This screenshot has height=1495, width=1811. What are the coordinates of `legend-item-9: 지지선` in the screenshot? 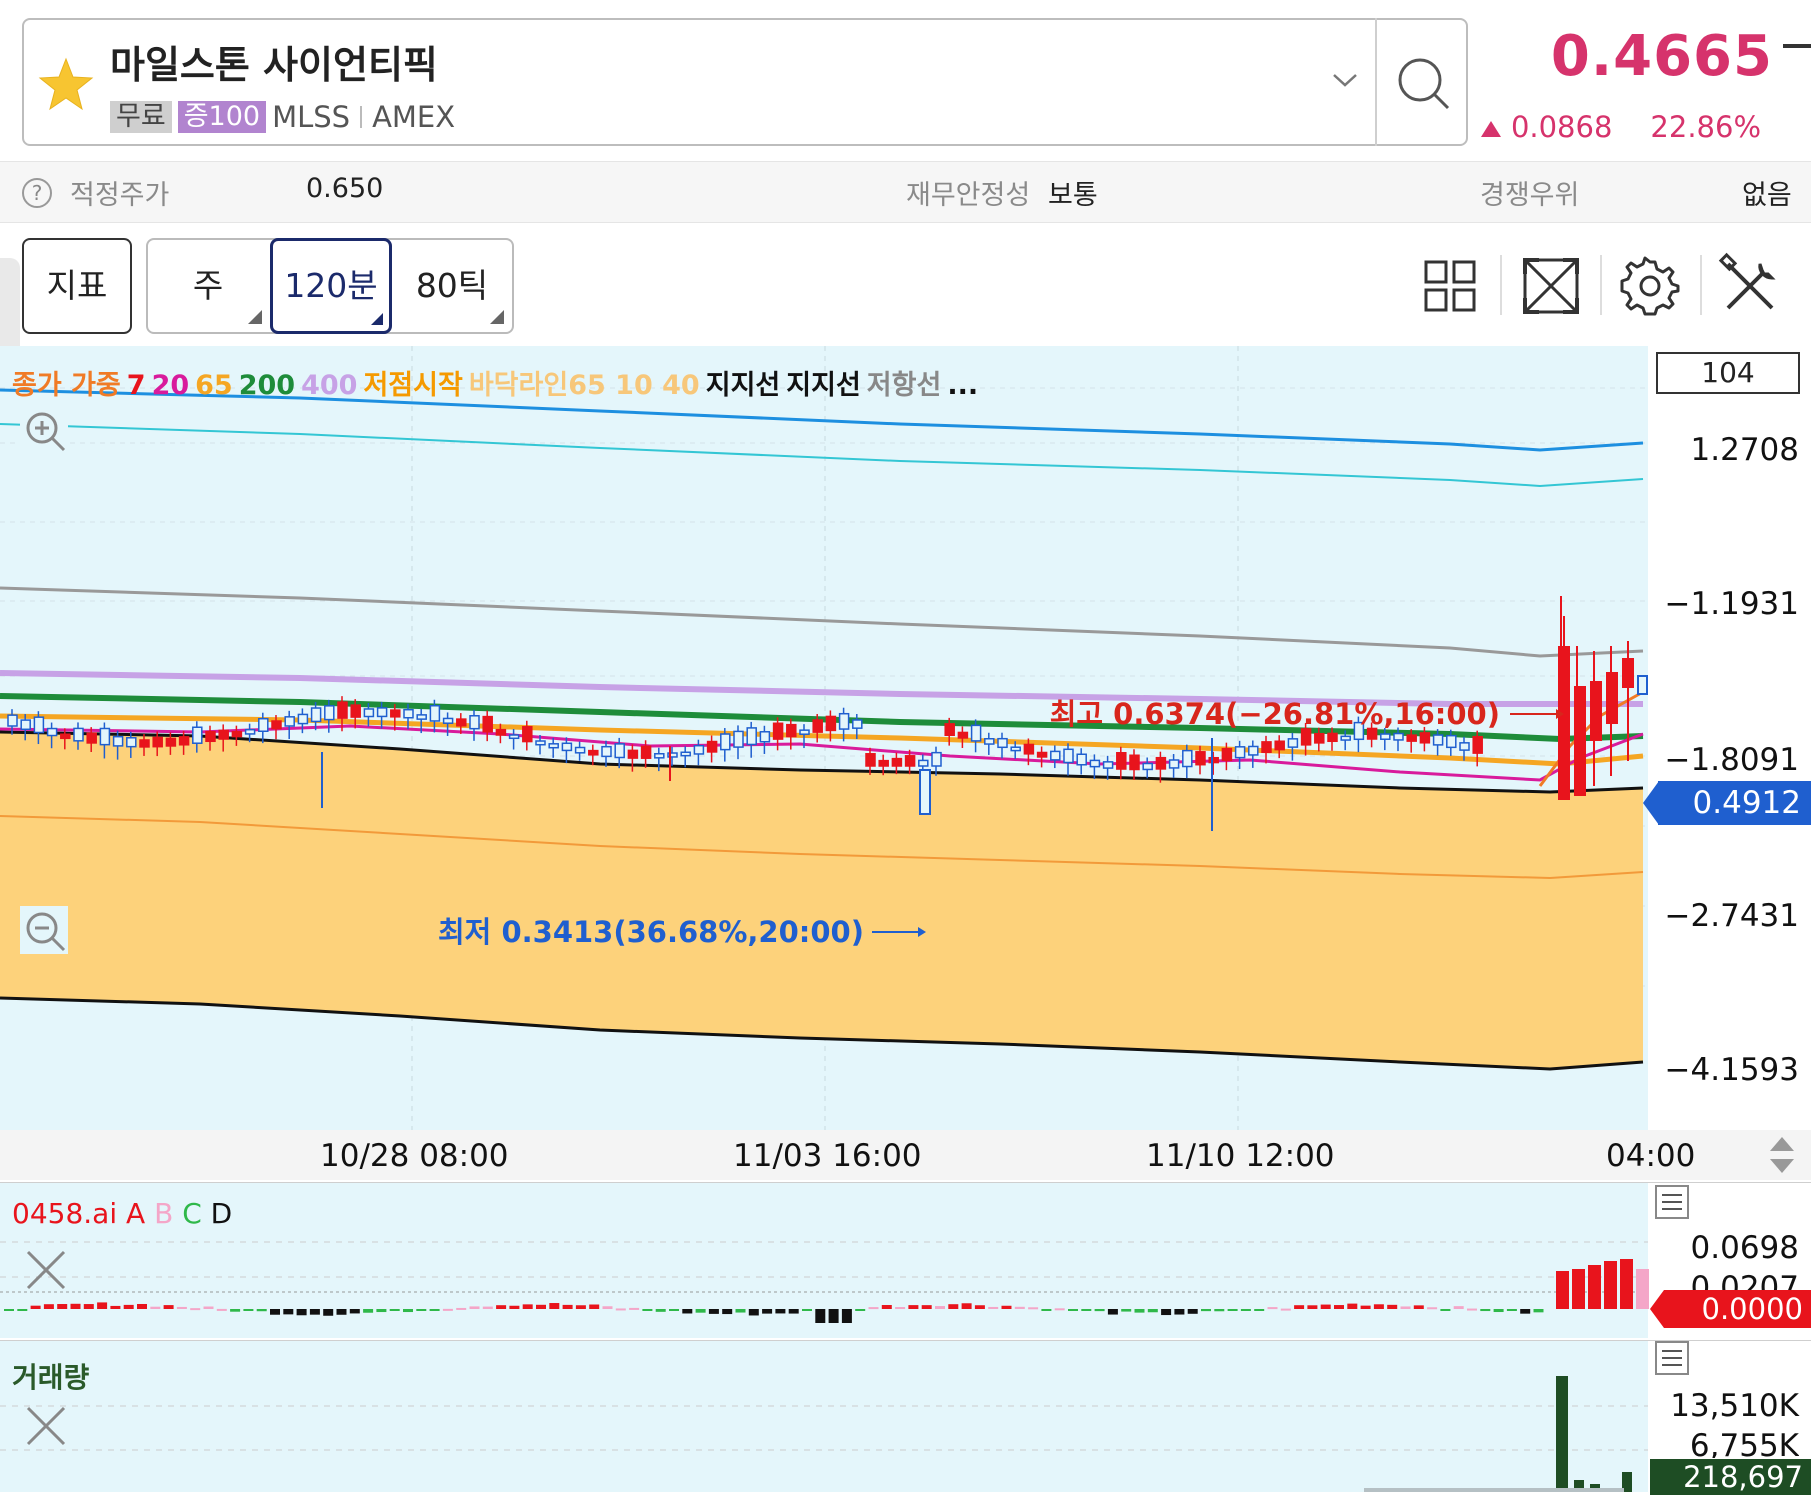 It's located at (823, 385).